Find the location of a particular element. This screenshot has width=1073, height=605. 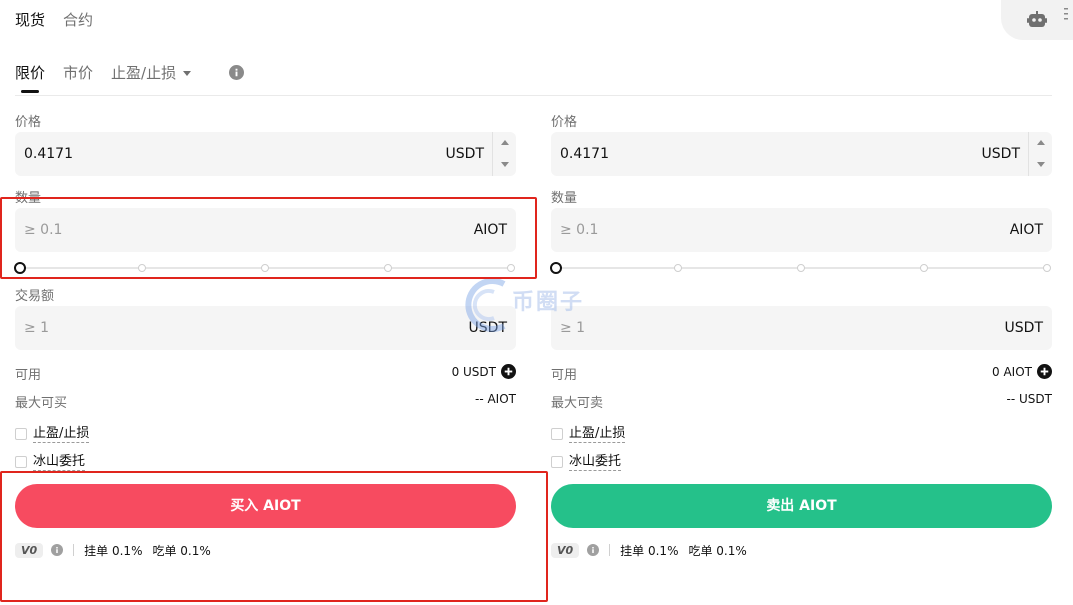

sell-price-stepper is located at coordinates (1040, 154).